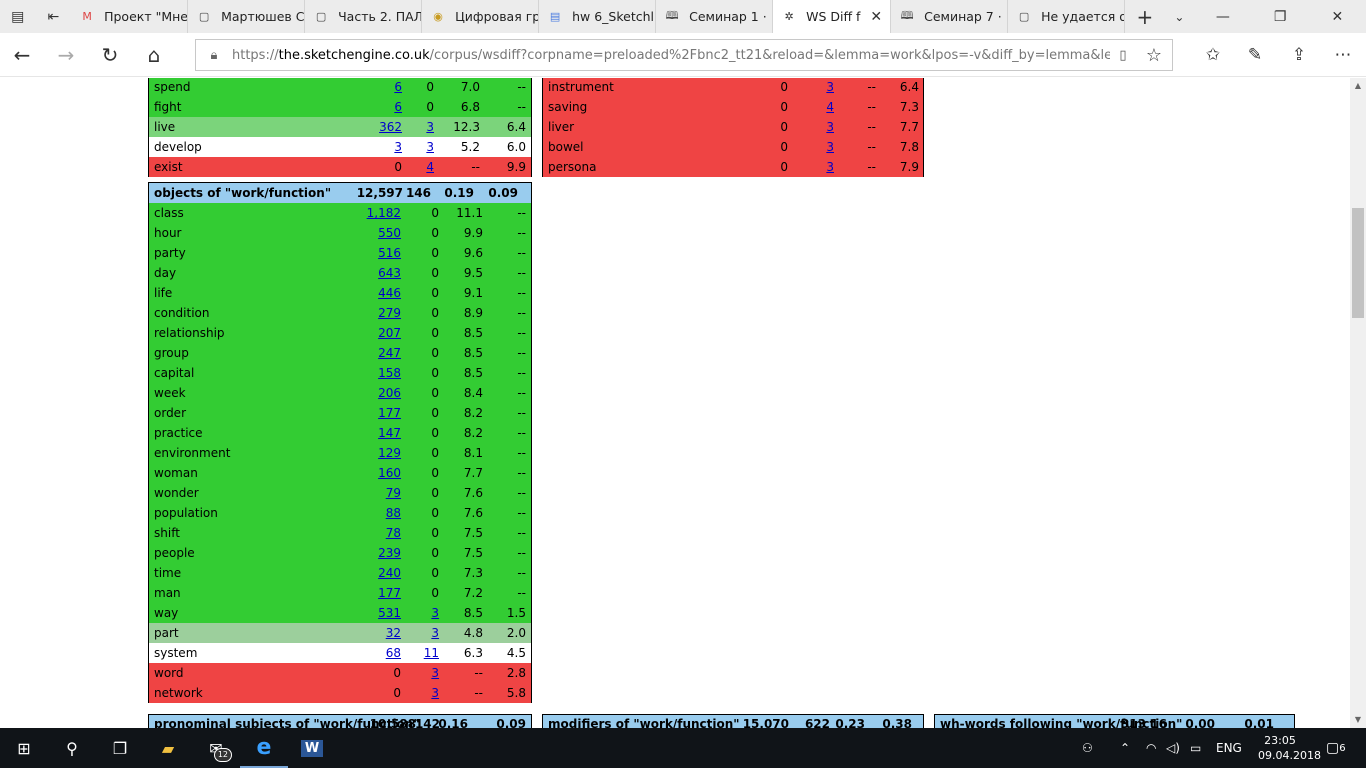 This screenshot has height=768, width=1366. Describe the element at coordinates (364, 16) in the screenshot. I see `browser-tab: ▢ Часть 2. ПАЛ` at that location.